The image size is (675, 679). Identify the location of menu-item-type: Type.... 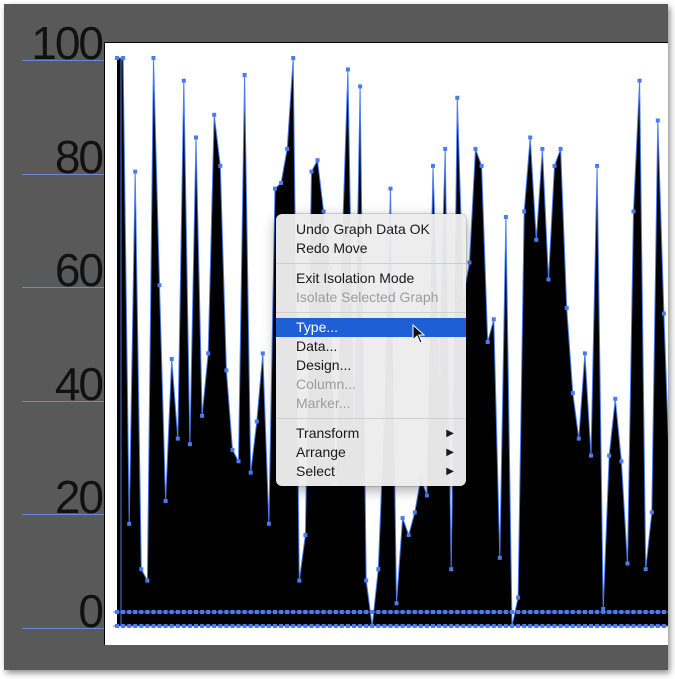
(371, 327).